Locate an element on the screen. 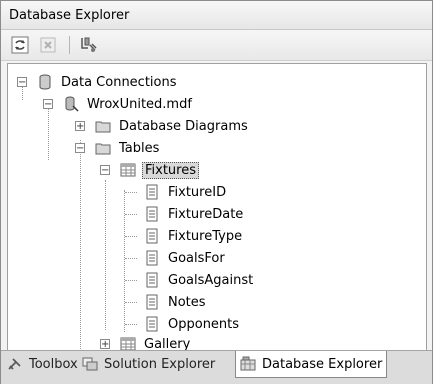 The image size is (433, 384). connect-to-database-button is located at coordinates (88, 45).